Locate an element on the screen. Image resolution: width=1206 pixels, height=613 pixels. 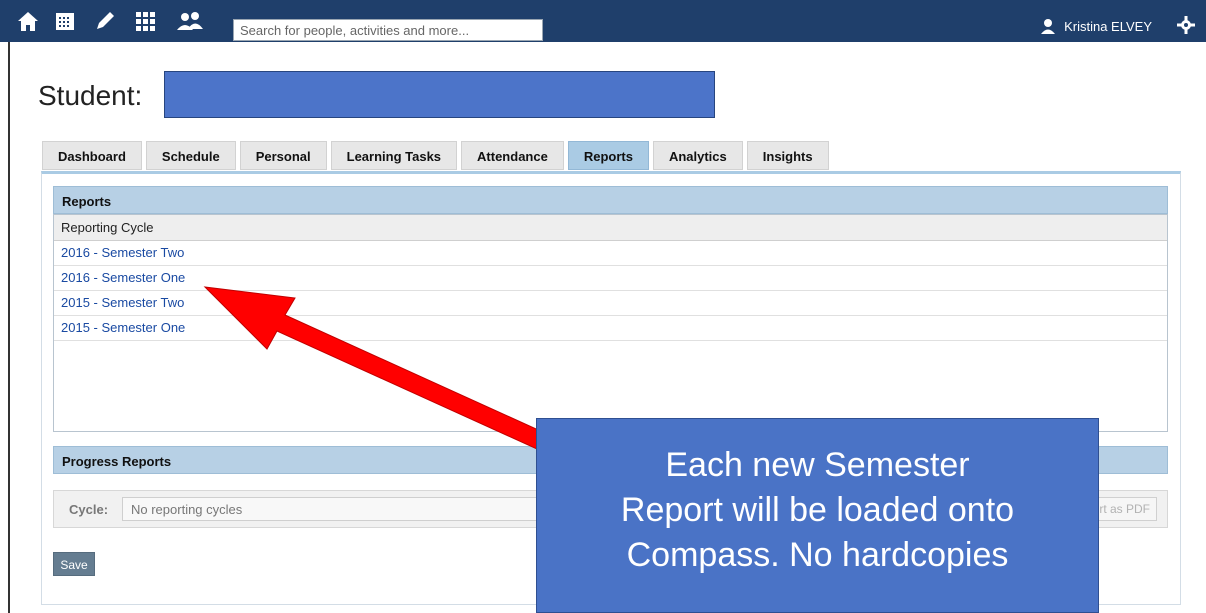
callout-line-3: Compass. No hardcopies is located at coordinates (817, 555).